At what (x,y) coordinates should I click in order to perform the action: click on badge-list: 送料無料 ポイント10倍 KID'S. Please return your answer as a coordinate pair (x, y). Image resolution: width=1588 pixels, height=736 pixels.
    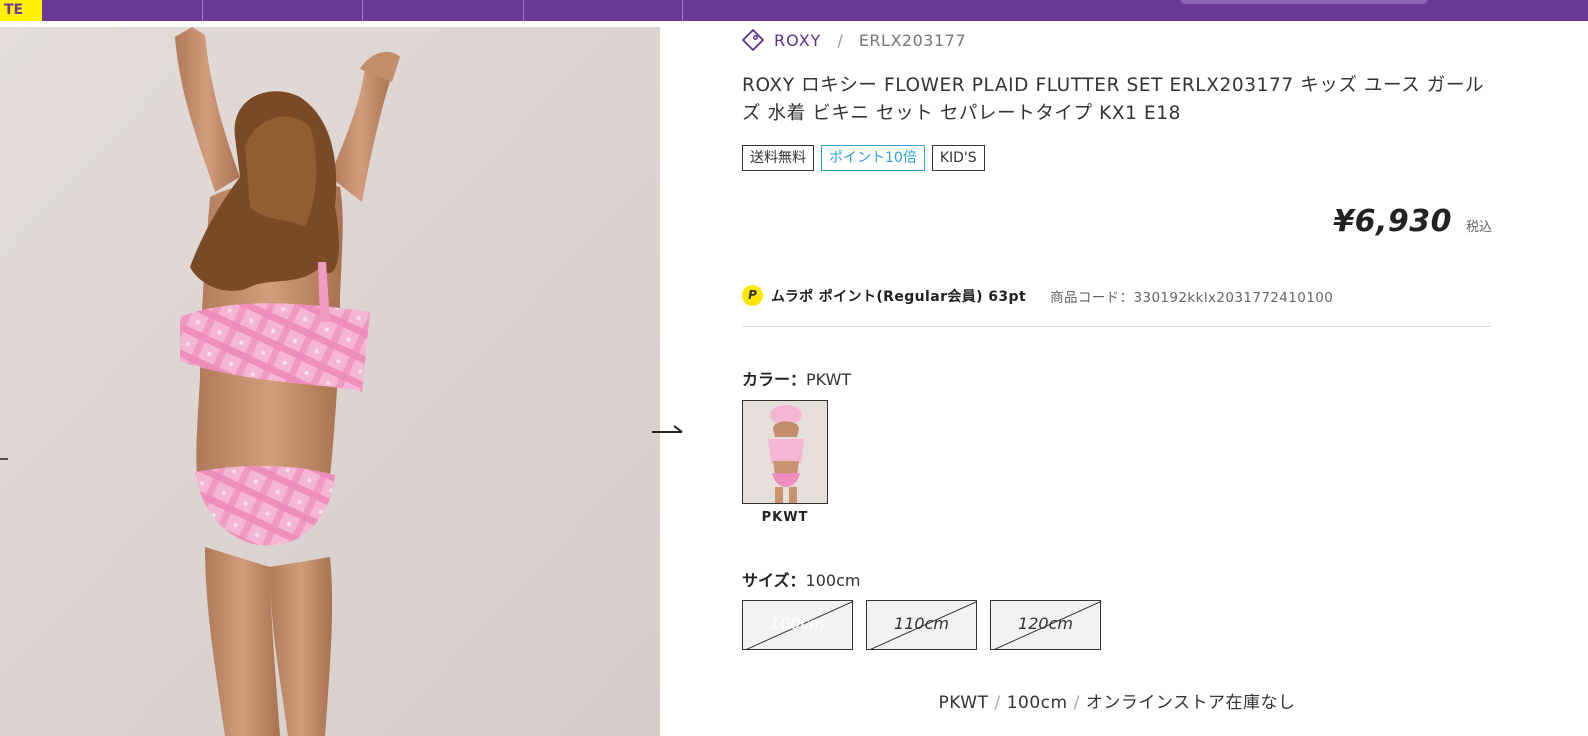
    Looking at the image, I should click on (863, 158).